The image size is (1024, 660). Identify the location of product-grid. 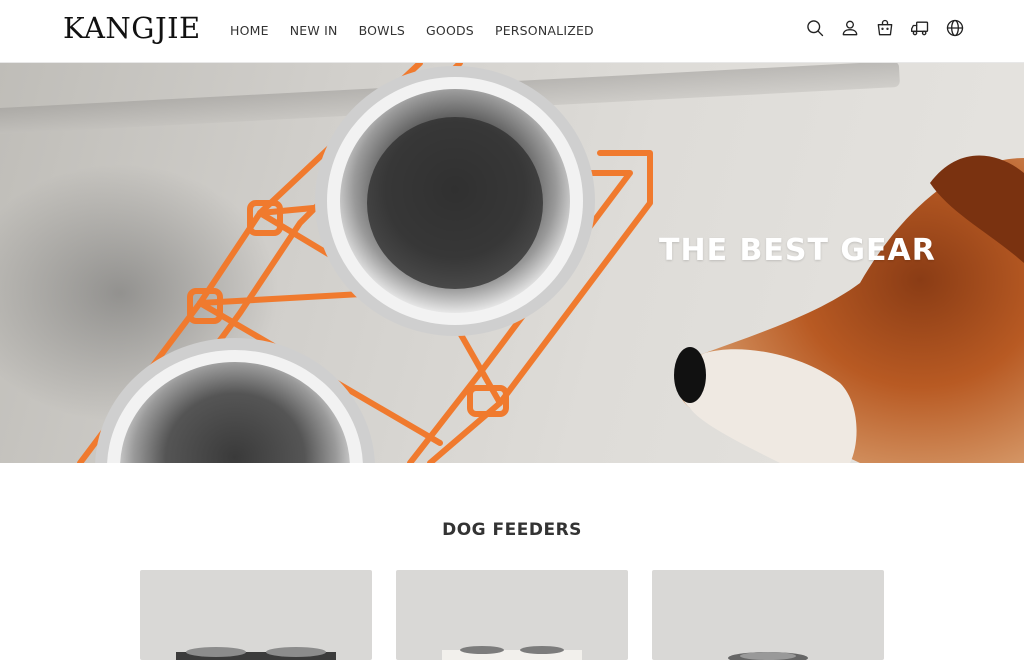
(512, 615).